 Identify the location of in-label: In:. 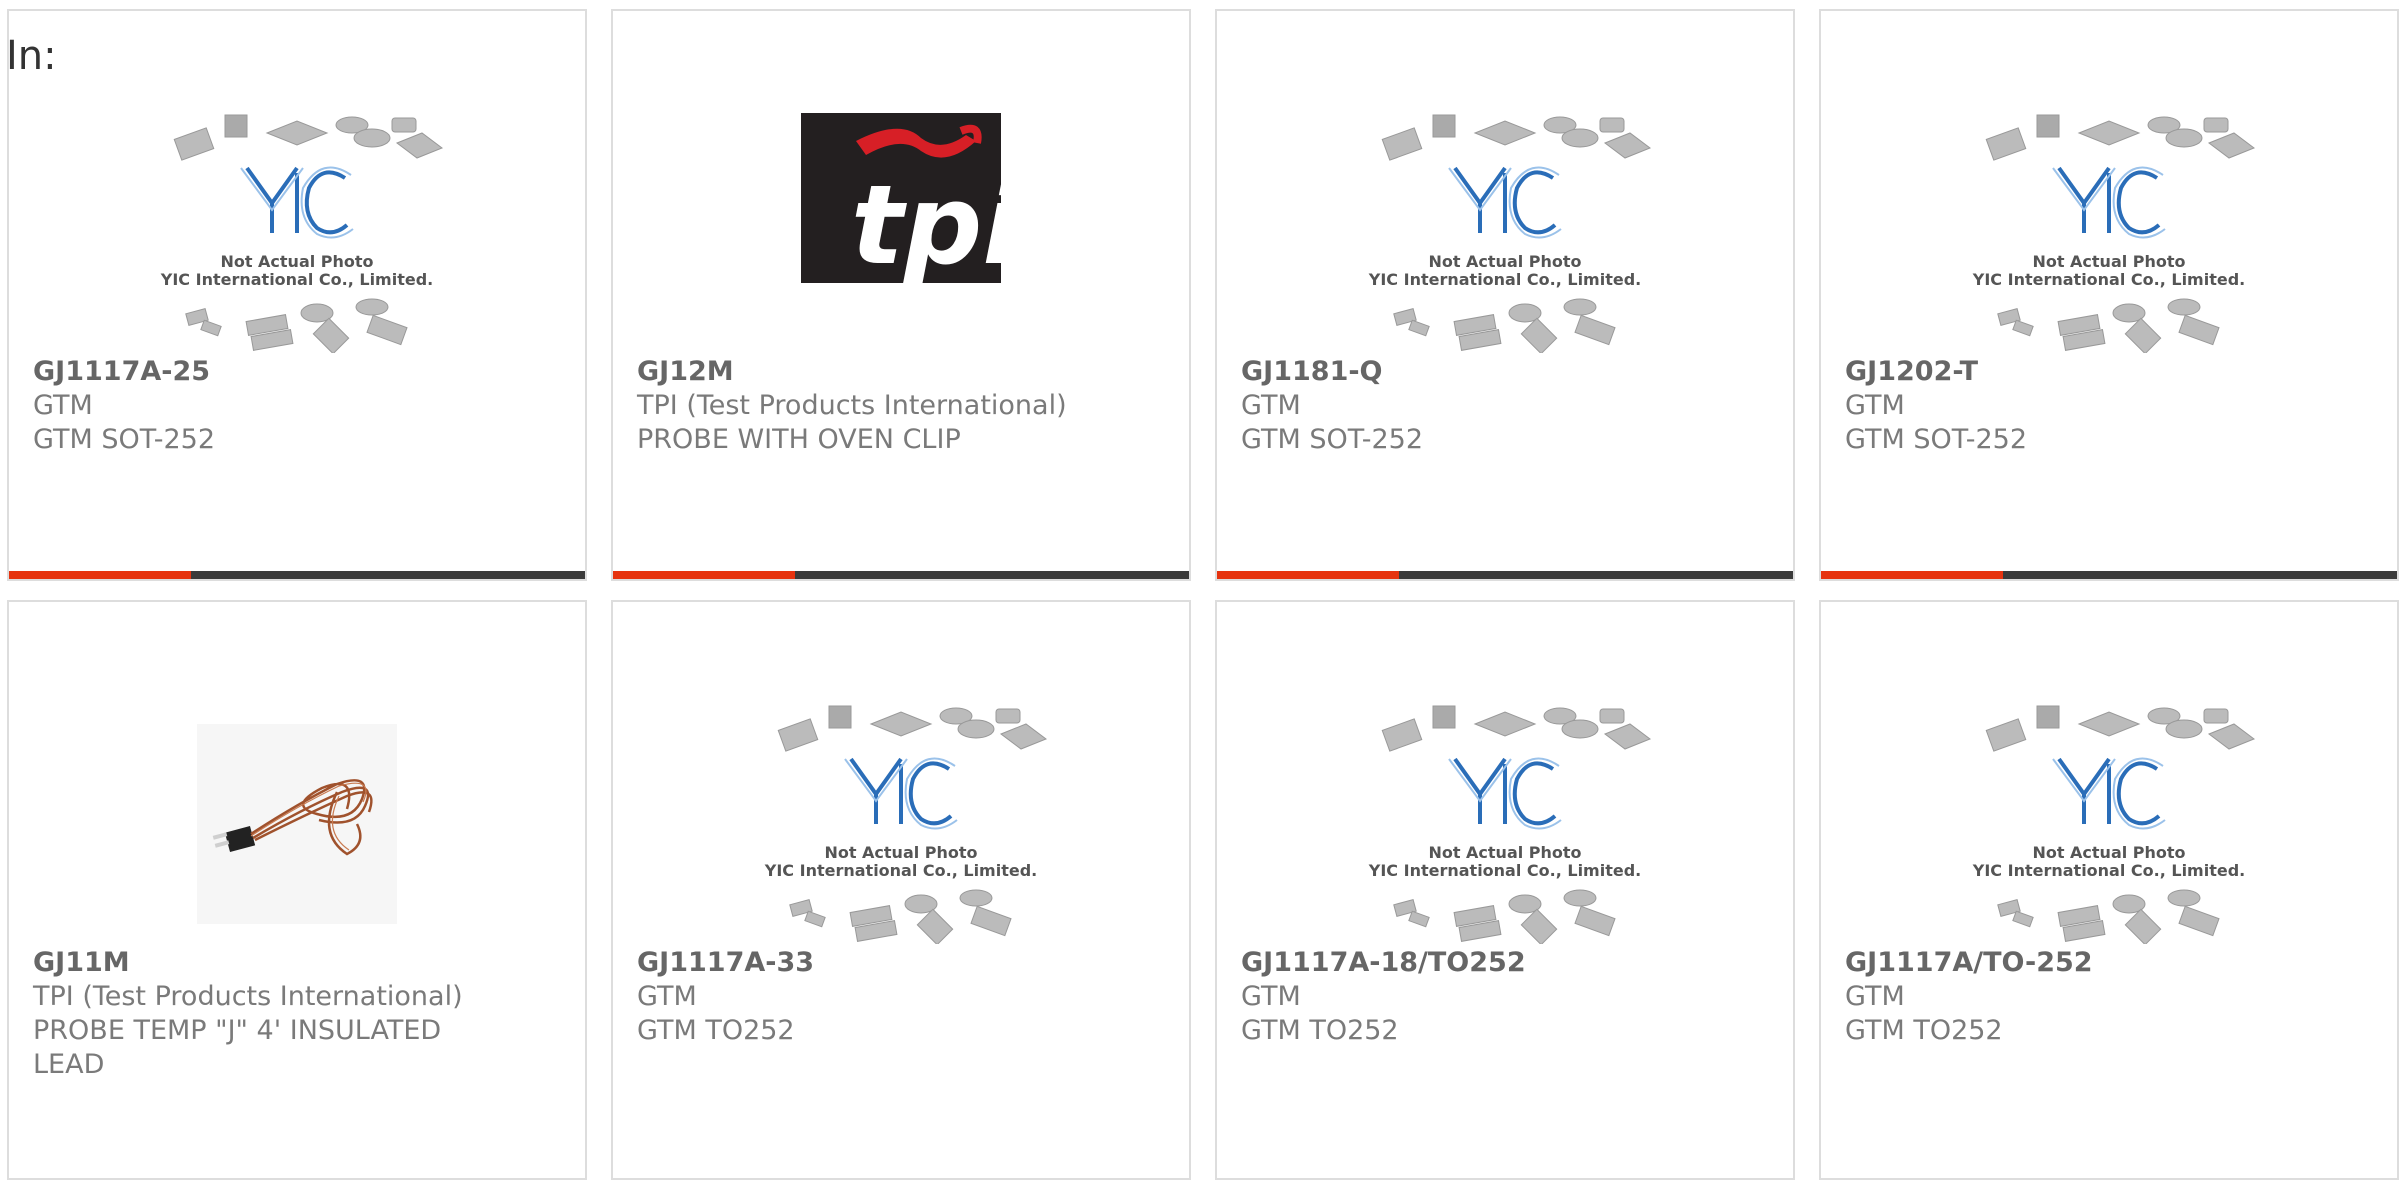
(31, 56).